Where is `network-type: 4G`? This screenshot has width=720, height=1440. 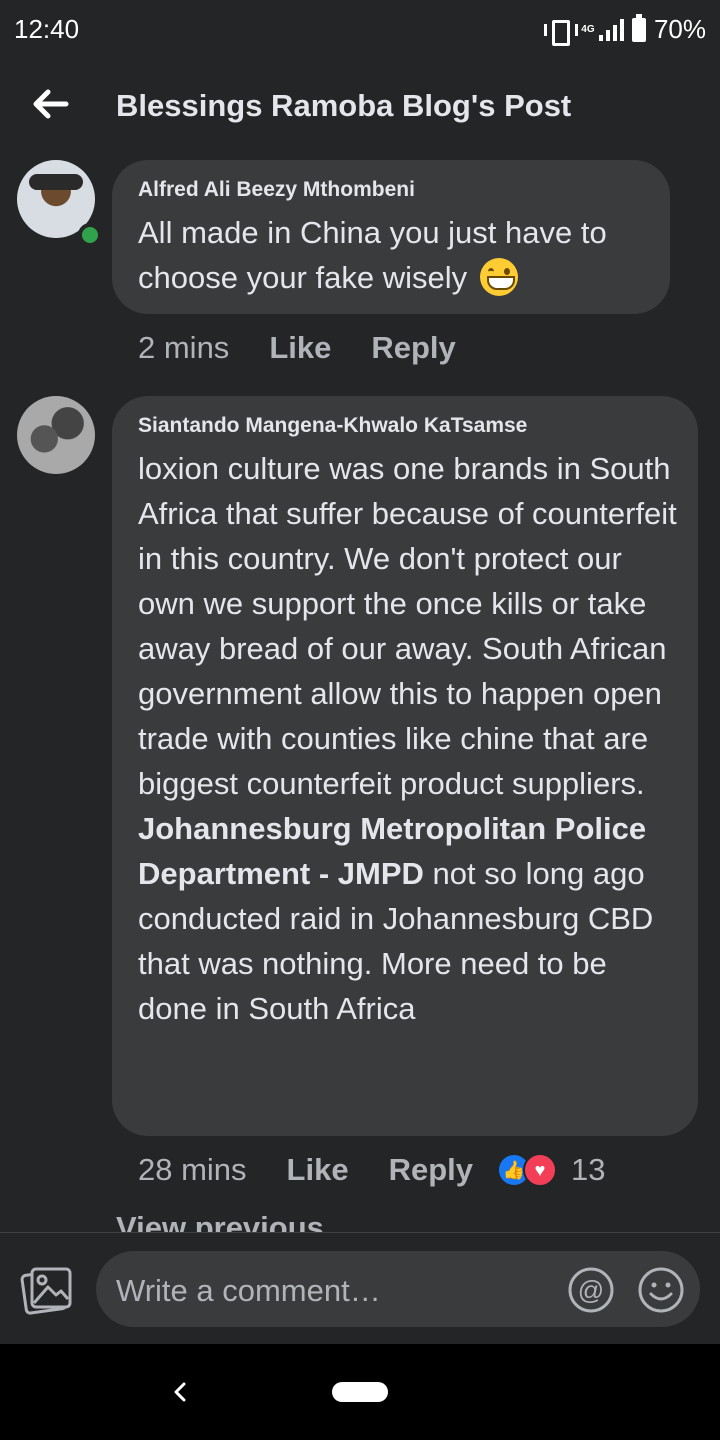 network-type: 4G is located at coordinates (588, 29).